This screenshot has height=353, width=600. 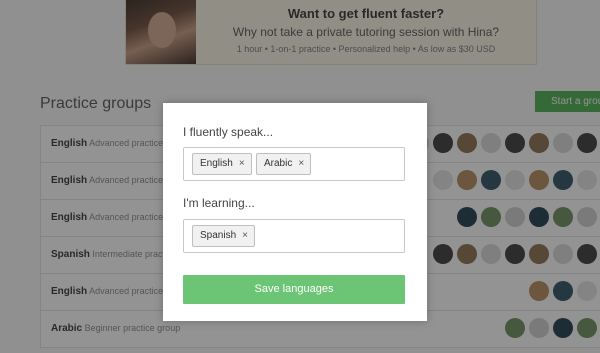 What do you see at coordinates (218, 235) in the screenshot?
I see `tag-label: Spanish` at bounding box center [218, 235].